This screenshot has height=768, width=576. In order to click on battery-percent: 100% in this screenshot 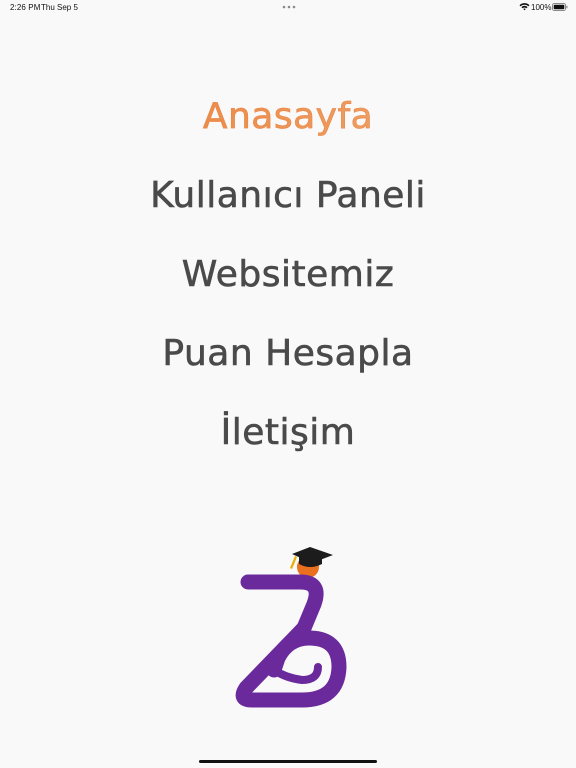, I will do `click(541, 7)`.